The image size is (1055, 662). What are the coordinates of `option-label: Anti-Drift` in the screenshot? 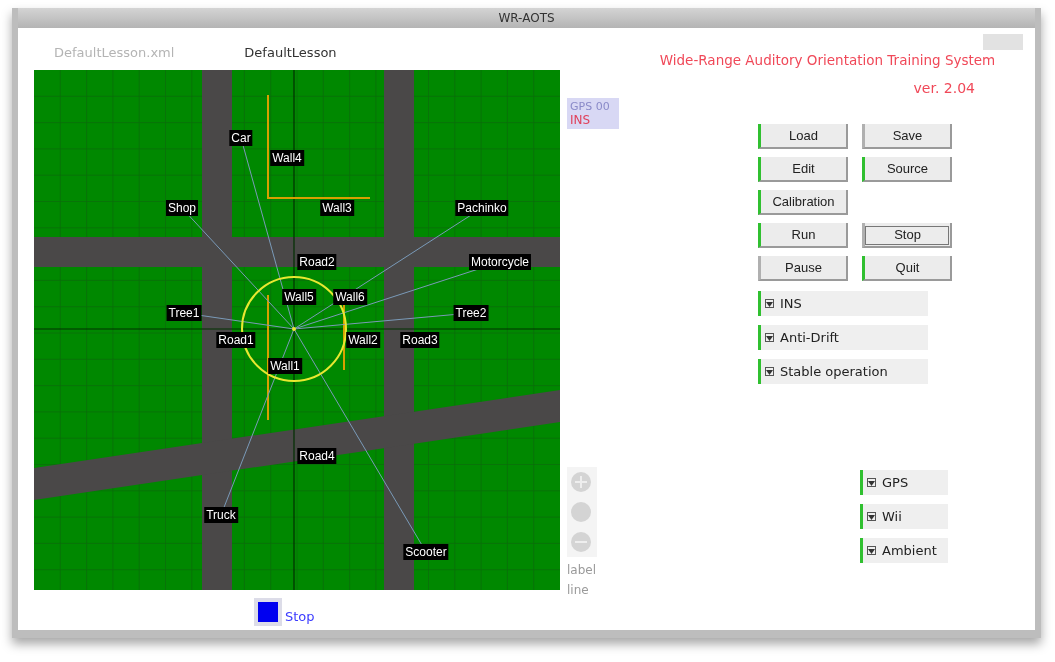 It's located at (809, 337).